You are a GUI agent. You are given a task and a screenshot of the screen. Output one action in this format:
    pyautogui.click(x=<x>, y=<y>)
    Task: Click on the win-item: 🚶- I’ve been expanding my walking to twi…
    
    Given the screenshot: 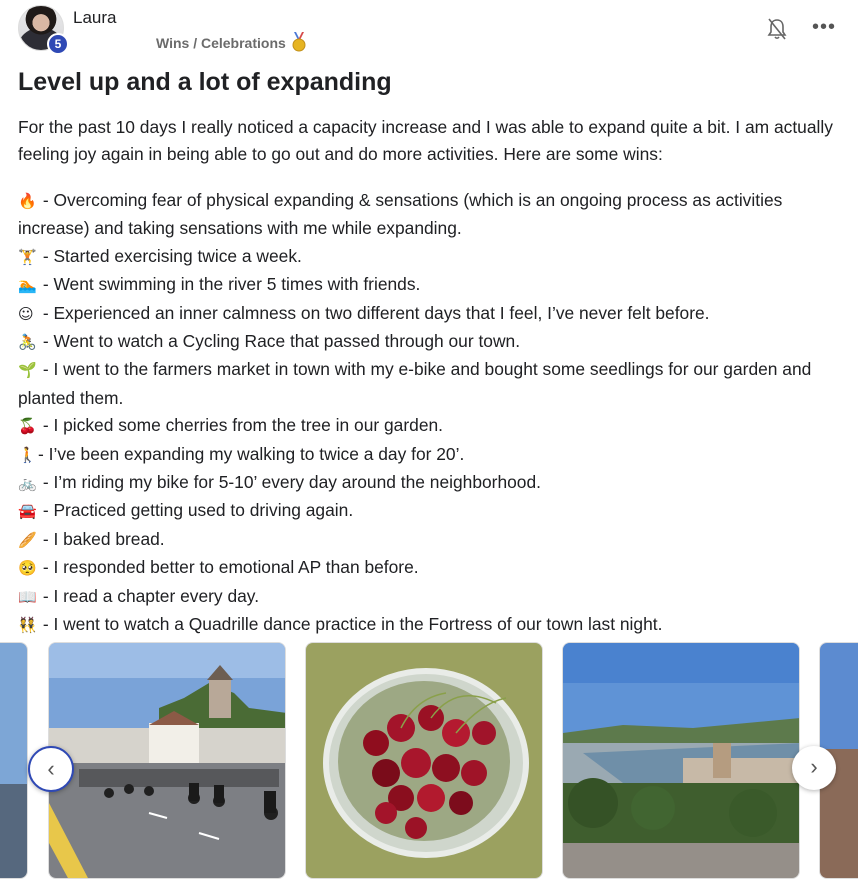 What is the action you would take?
    pyautogui.click(x=428, y=455)
    